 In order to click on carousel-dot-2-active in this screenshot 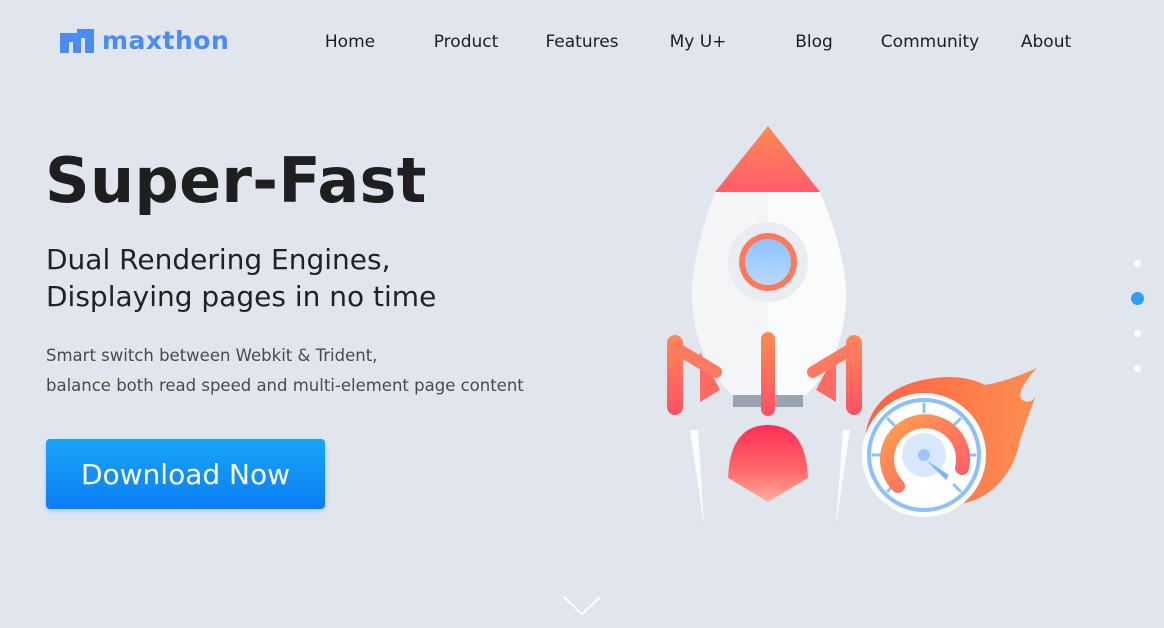, I will do `click(1137, 298)`.